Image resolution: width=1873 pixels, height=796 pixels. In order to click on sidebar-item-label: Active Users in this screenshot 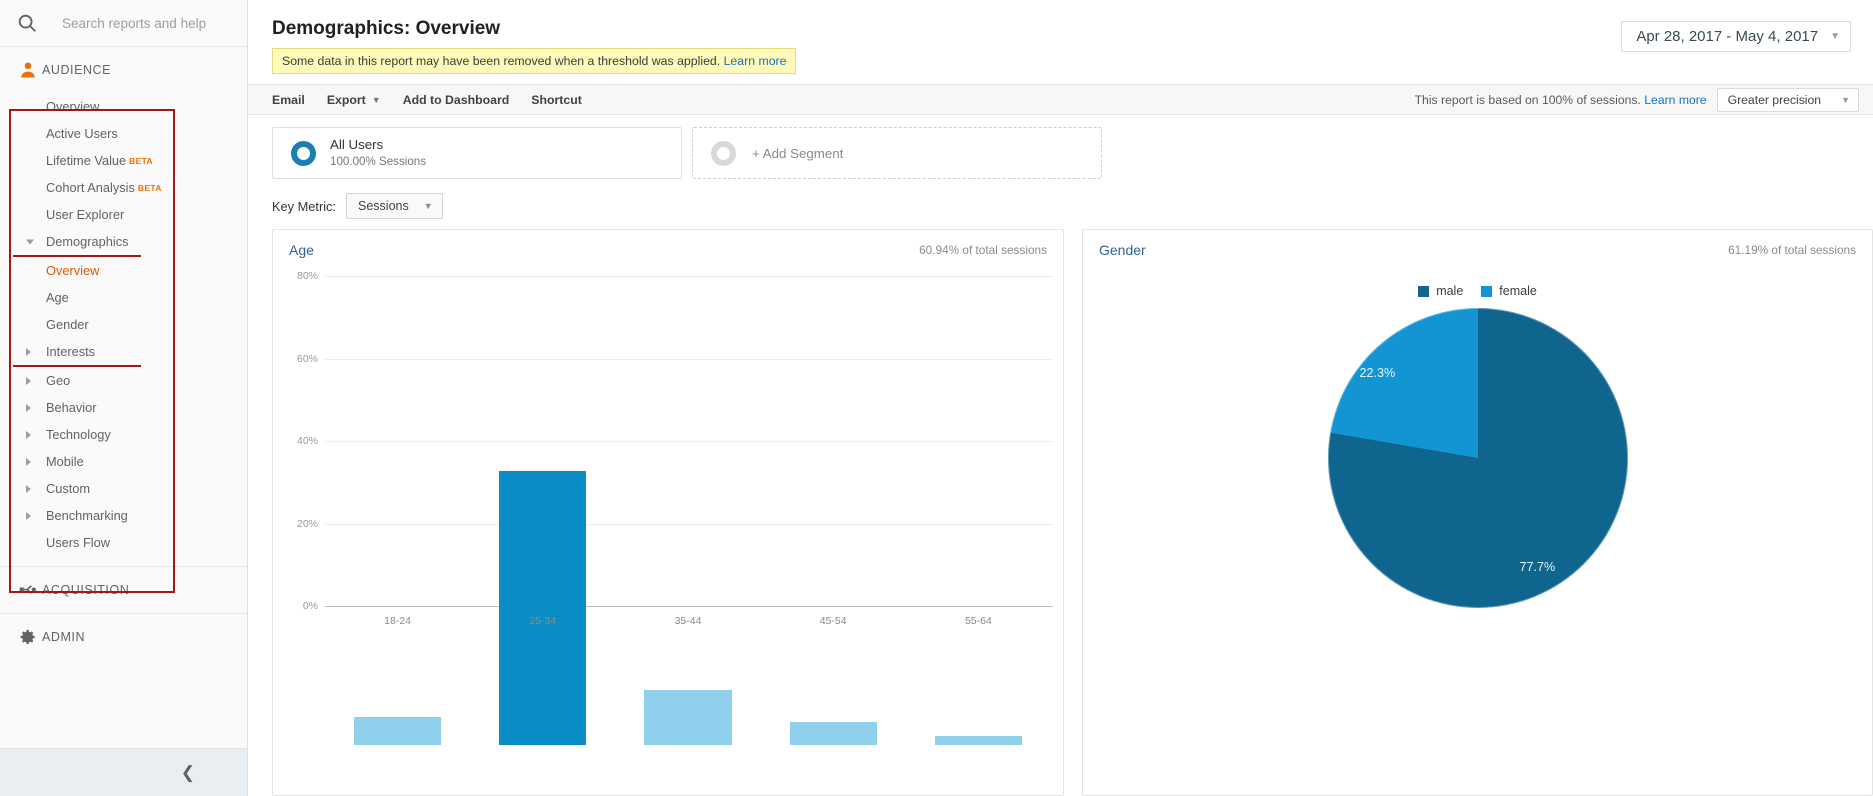, I will do `click(82, 133)`.